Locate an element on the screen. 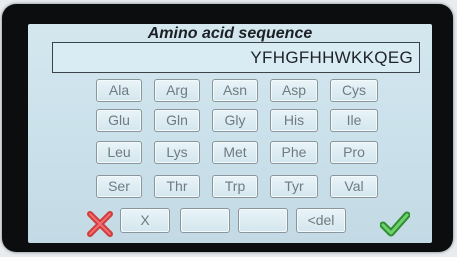  key-phe: Phe is located at coordinates (294, 152).